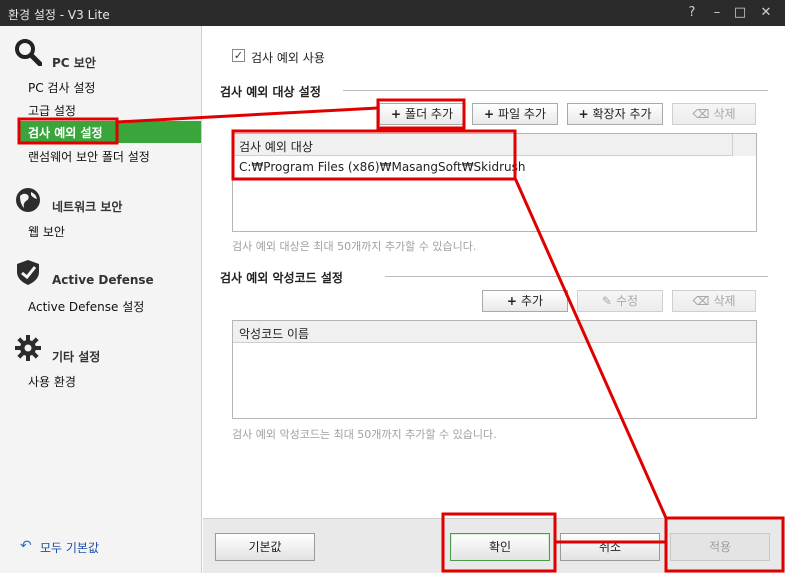 This screenshot has width=785, height=573. What do you see at coordinates (26, 546) in the screenshot?
I see `undo-icon: ↶` at bounding box center [26, 546].